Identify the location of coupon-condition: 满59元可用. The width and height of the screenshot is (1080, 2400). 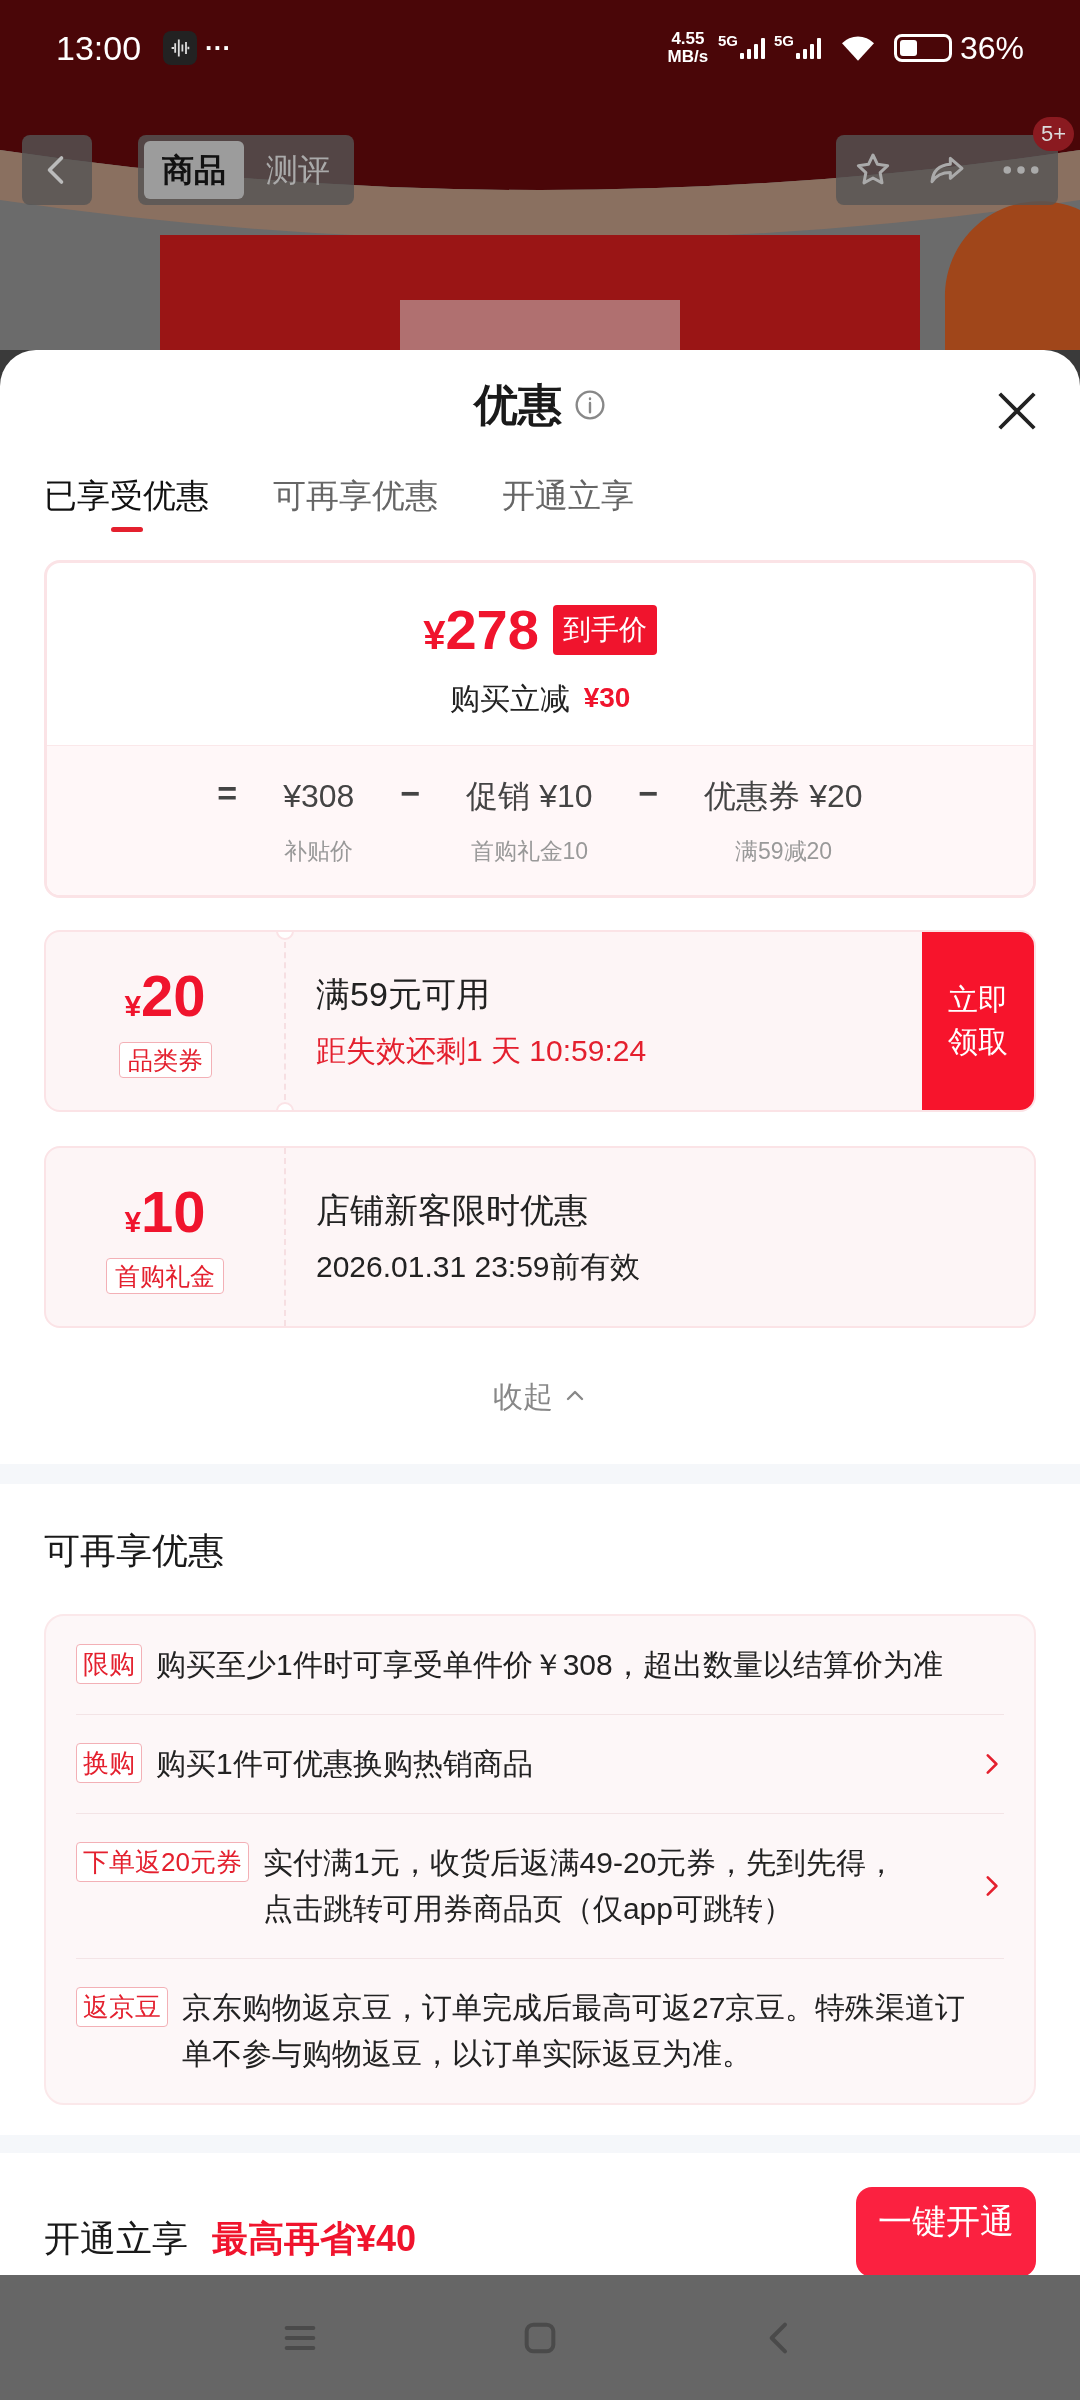
(403, 994).